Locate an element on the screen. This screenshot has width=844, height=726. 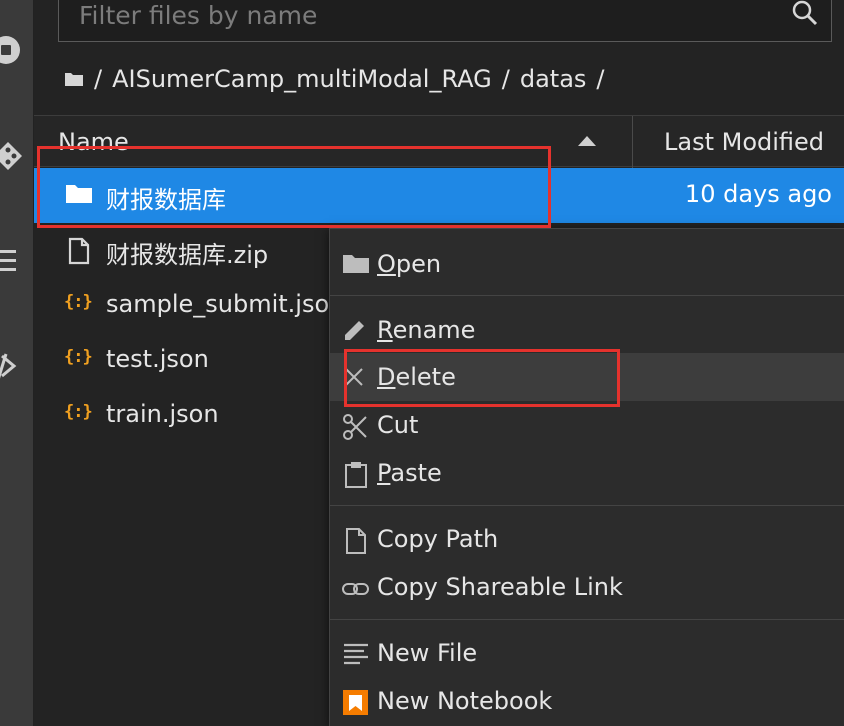
menu-item-copy-shareable-link: Copy Shareable Link is located at coordinates (587, 587).